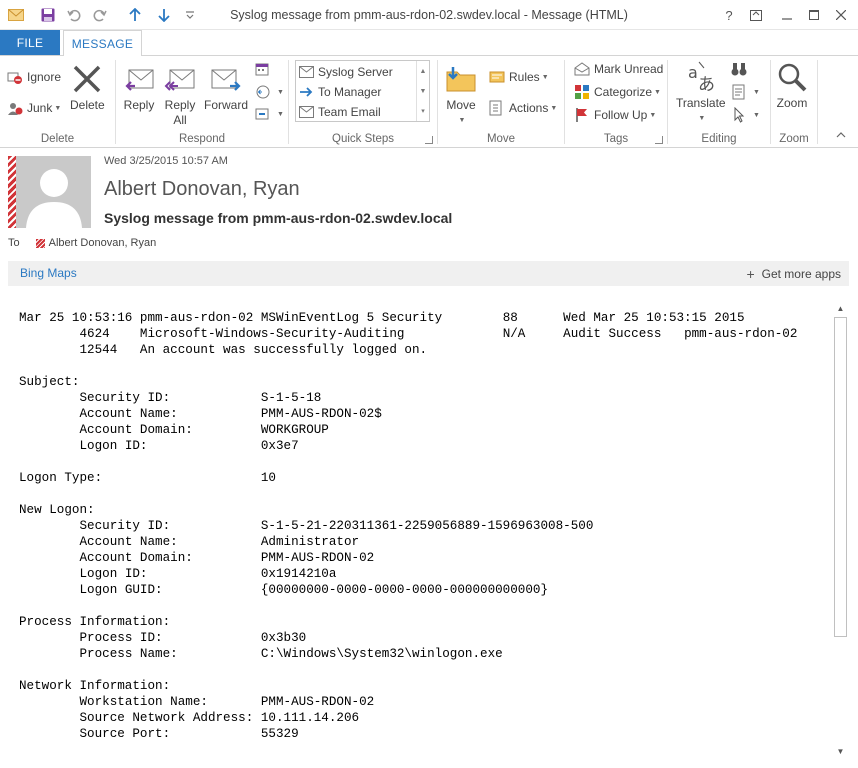 This screenshot has width=858, height=768. Describe the element at coordinates (501, 139) in the screenshot. I see `move-group-label: Move` at that location.